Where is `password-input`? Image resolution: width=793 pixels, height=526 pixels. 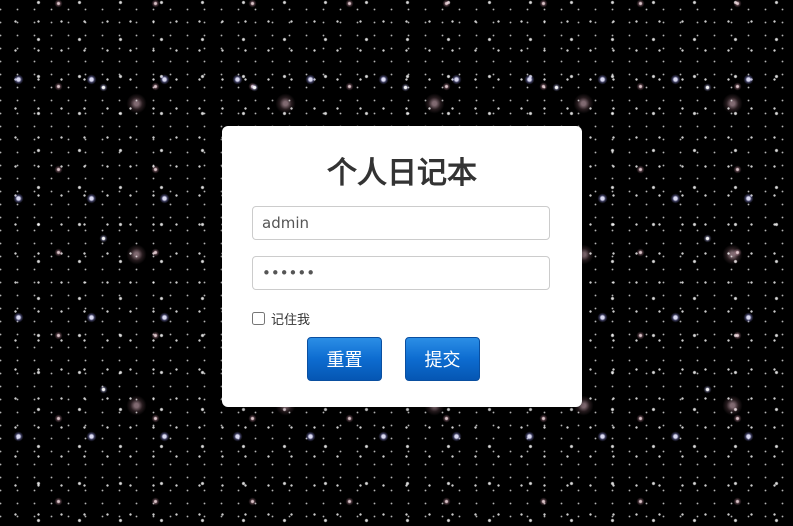 password-input is located at coordinates (401, 273).